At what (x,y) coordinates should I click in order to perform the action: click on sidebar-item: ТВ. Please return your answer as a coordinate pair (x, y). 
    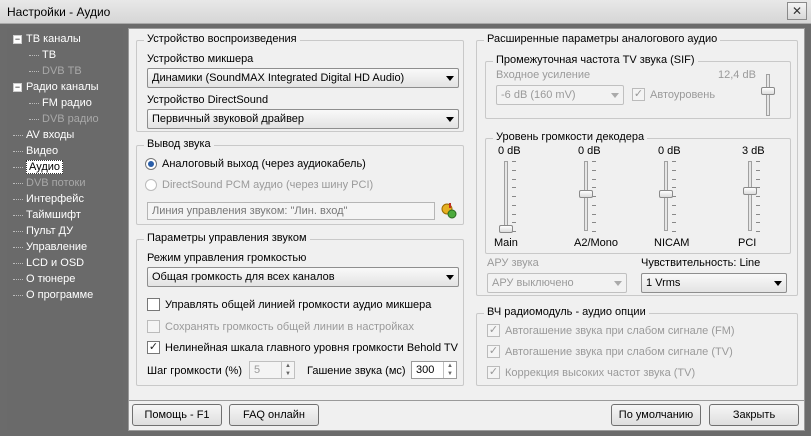
    Looking at the image, I should click on (42, 55).